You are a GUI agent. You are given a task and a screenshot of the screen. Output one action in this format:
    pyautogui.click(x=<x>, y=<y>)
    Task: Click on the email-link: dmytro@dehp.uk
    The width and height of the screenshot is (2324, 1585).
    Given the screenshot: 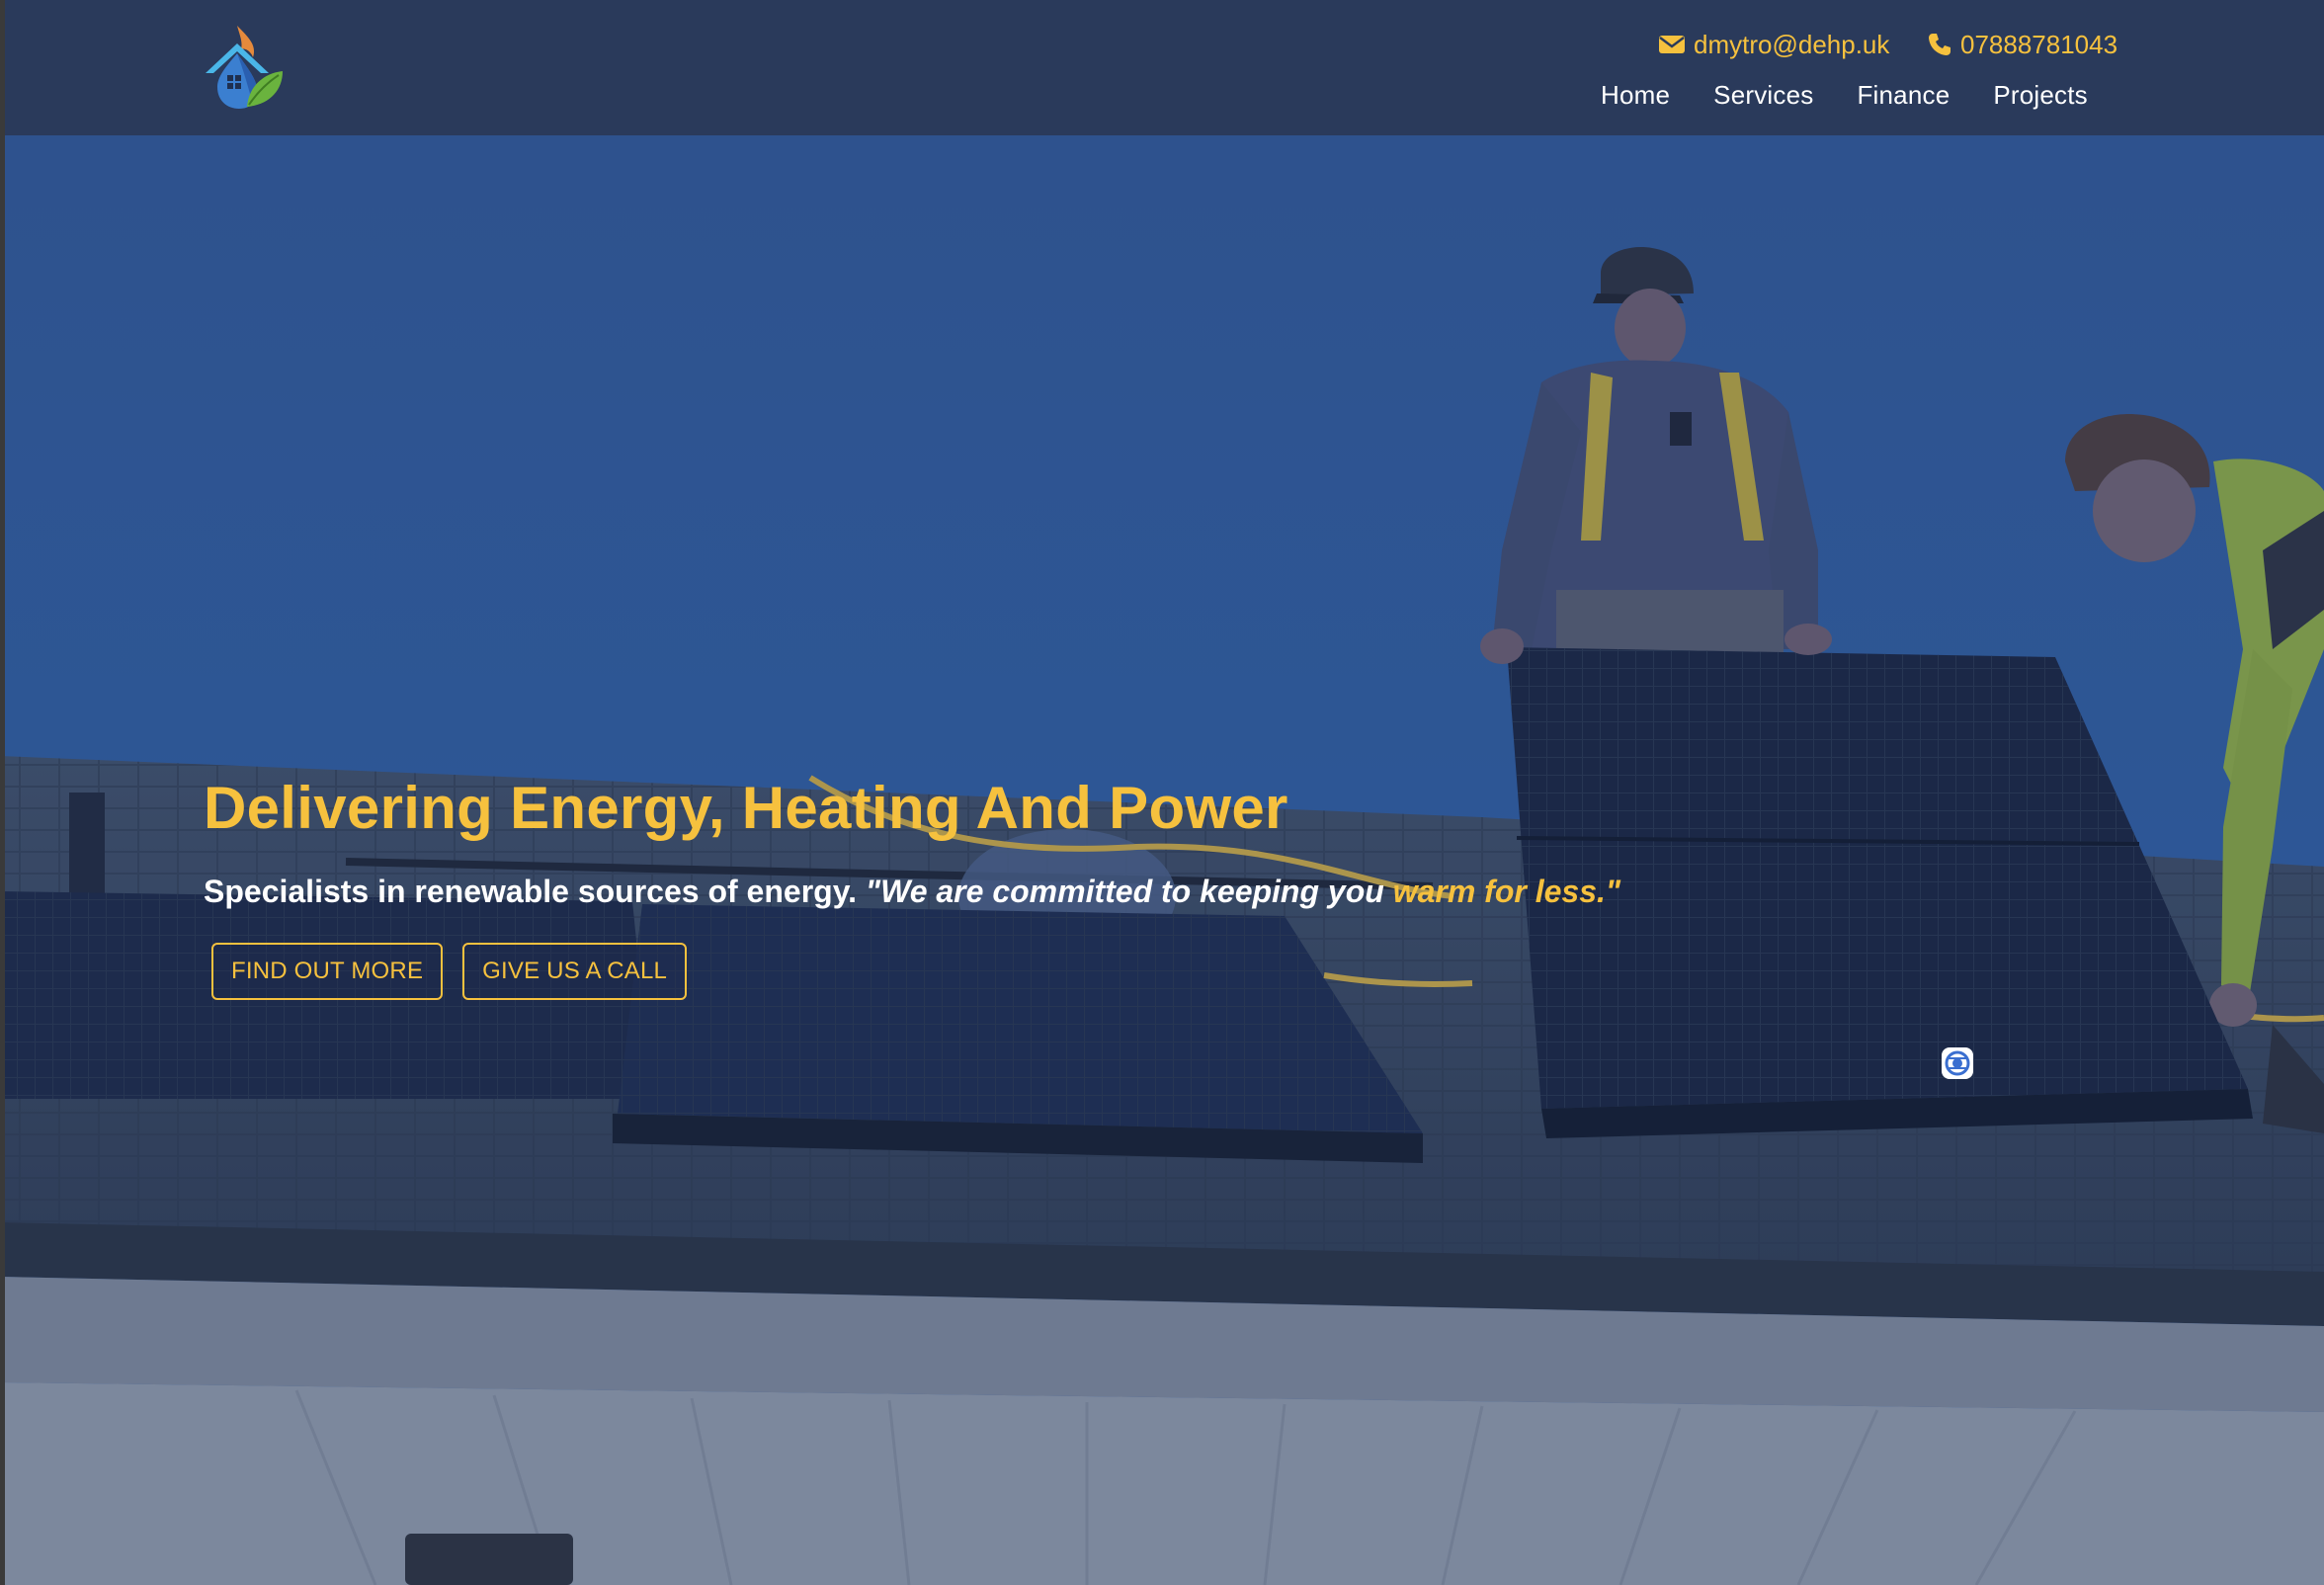 What is the action you would take?
    pyautogui.click(x=1773, y=45)
    